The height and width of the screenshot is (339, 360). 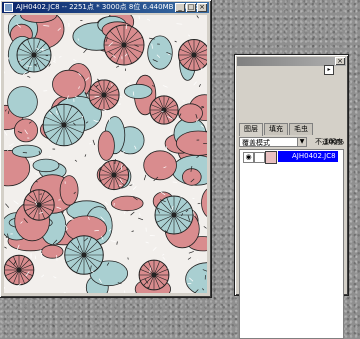 I want to click on layer-row: ◉ AJH0402.JC8, so click(x=291, y=157).